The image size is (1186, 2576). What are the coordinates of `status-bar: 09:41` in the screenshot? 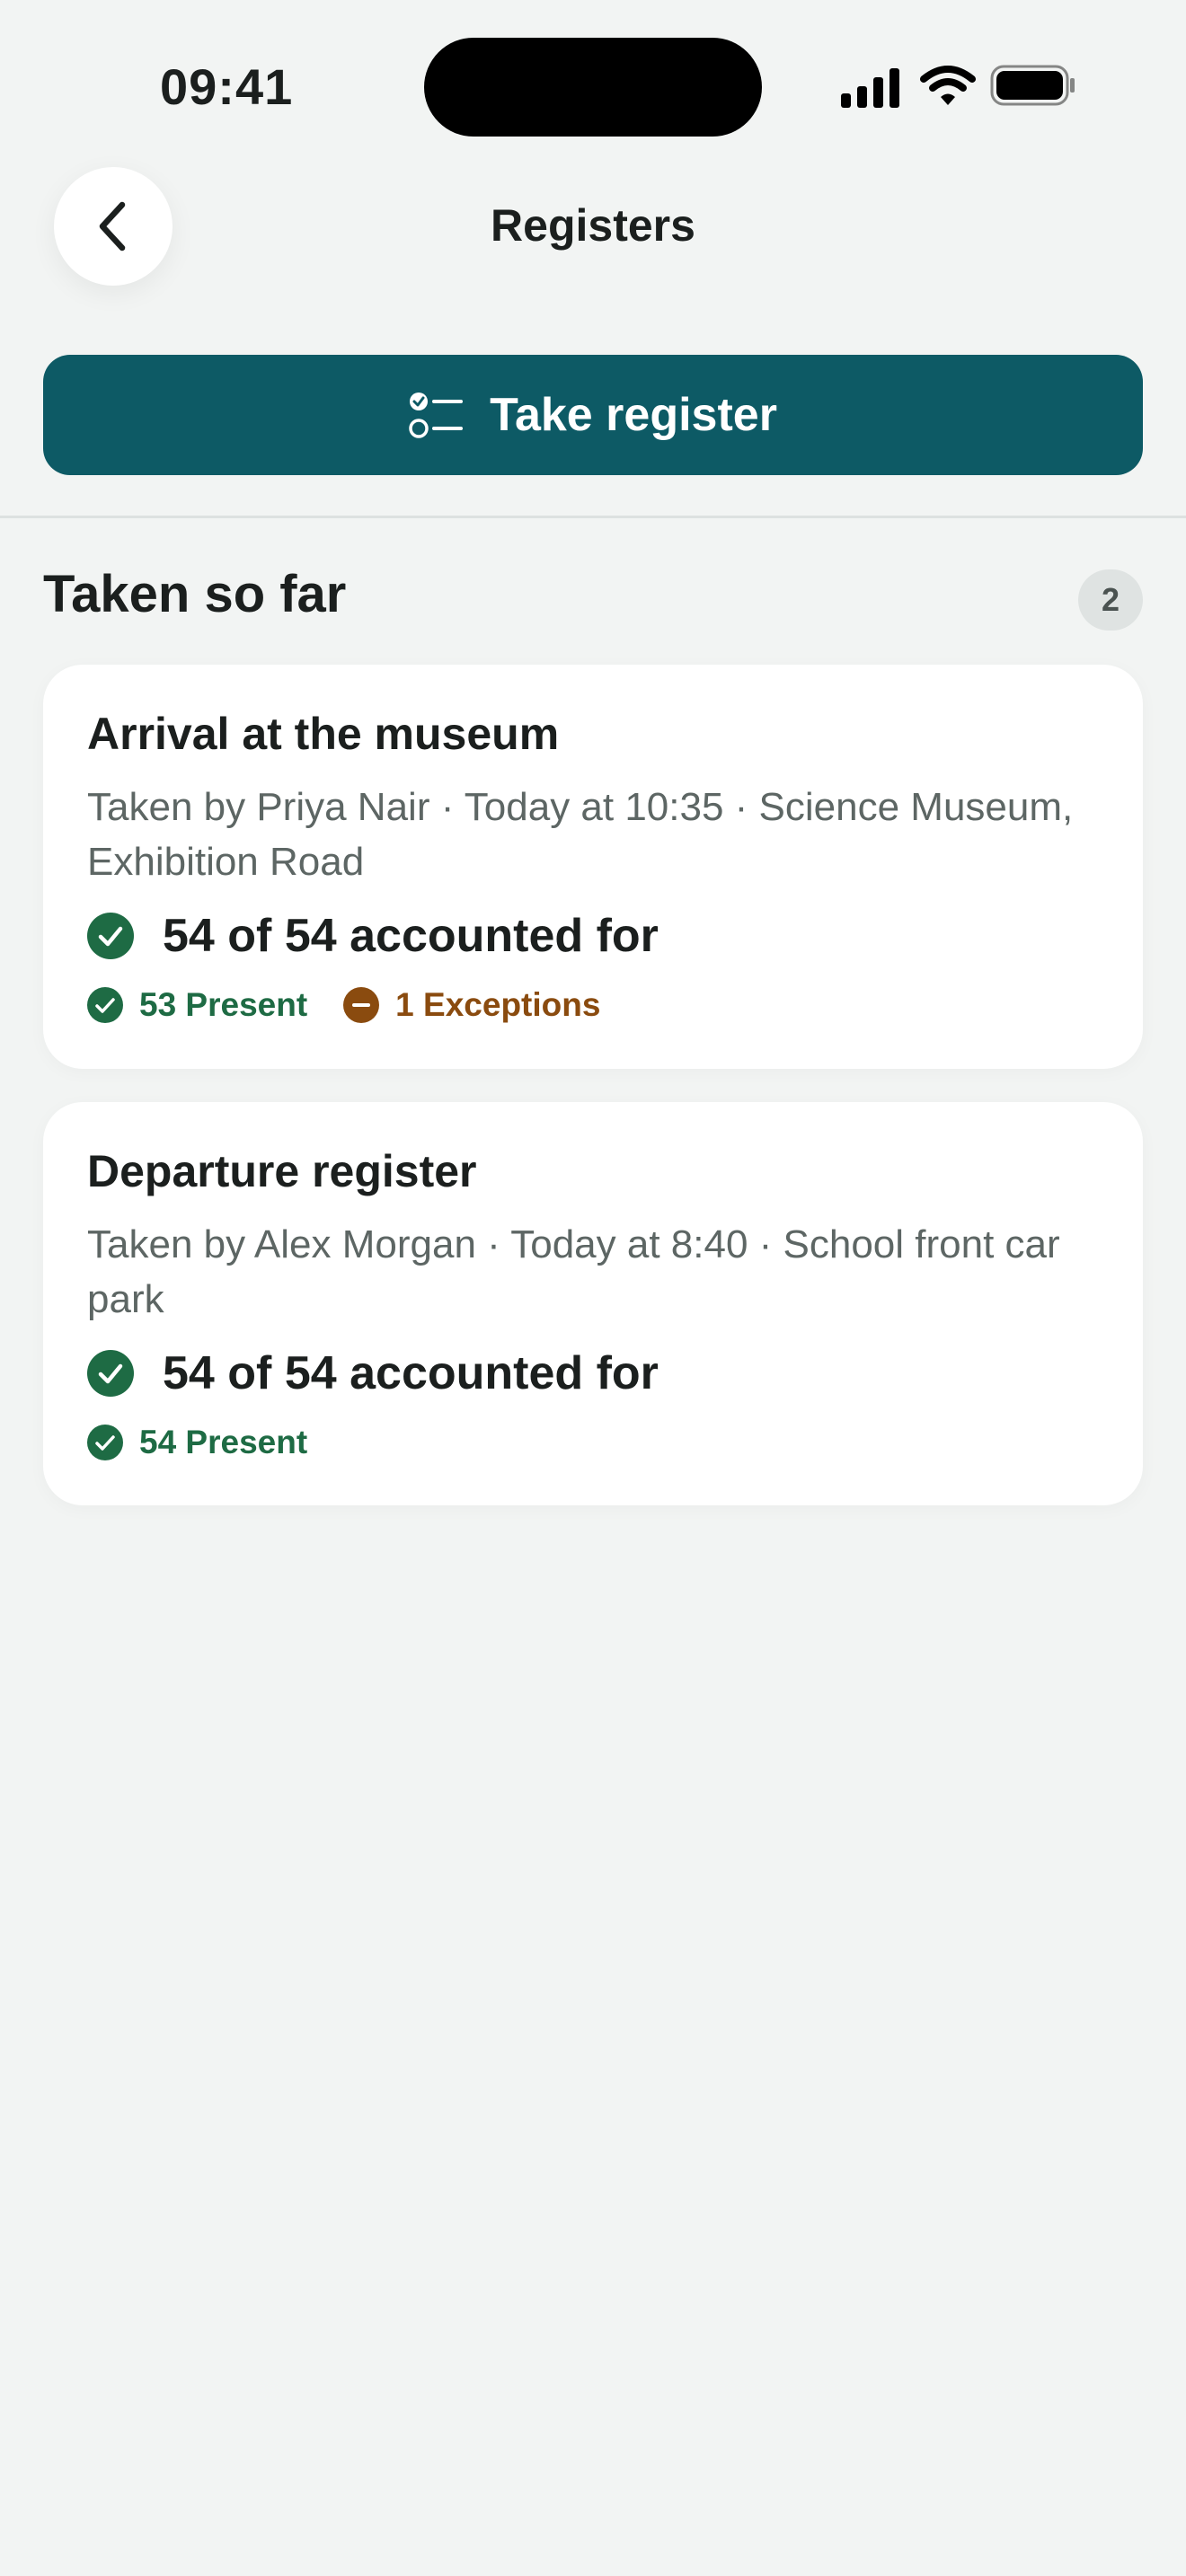 It's located at (593, 85).